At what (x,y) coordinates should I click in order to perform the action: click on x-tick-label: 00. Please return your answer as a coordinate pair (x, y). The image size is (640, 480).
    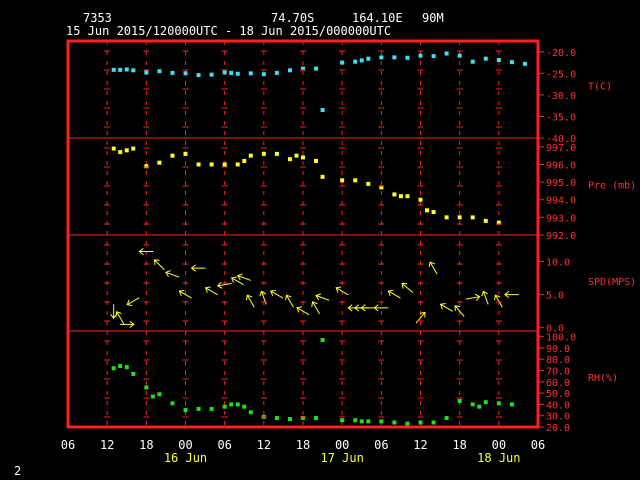
    Looking at the image, I should click on (499, 445).